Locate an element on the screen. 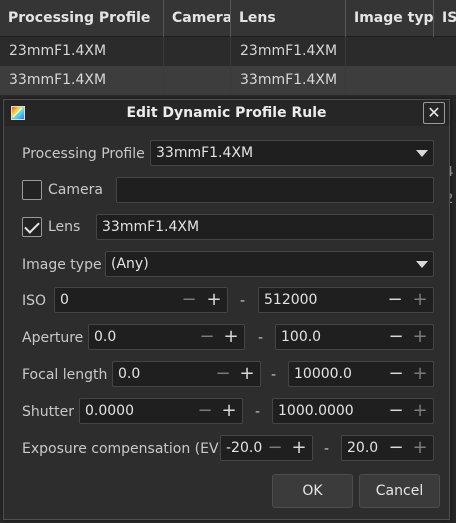 The height and width of the screenshot is (523, 456). column-header-processing-profile: Processing Profile is located at coordinates (82, 18).